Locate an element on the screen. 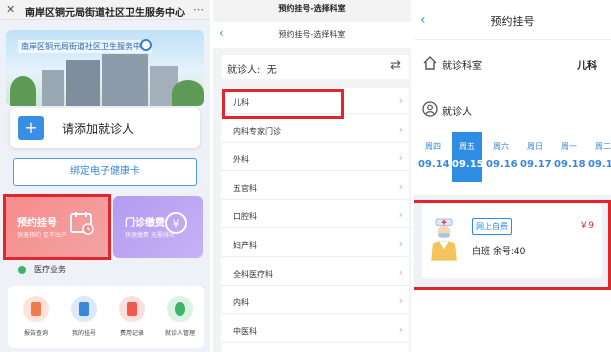  weekday-label: 周四 is located at coordinates (433, 146).